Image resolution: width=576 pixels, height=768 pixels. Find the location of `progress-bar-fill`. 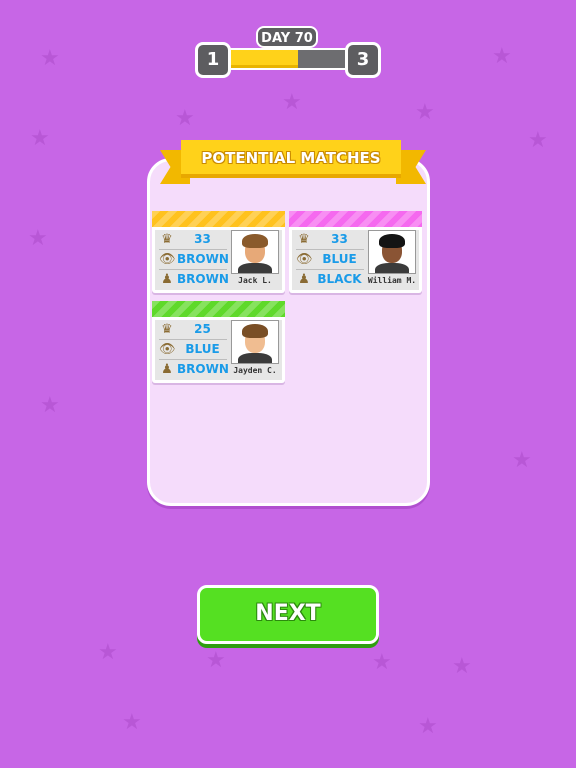

progress-bar-fill is located at coordinates (262, 59).